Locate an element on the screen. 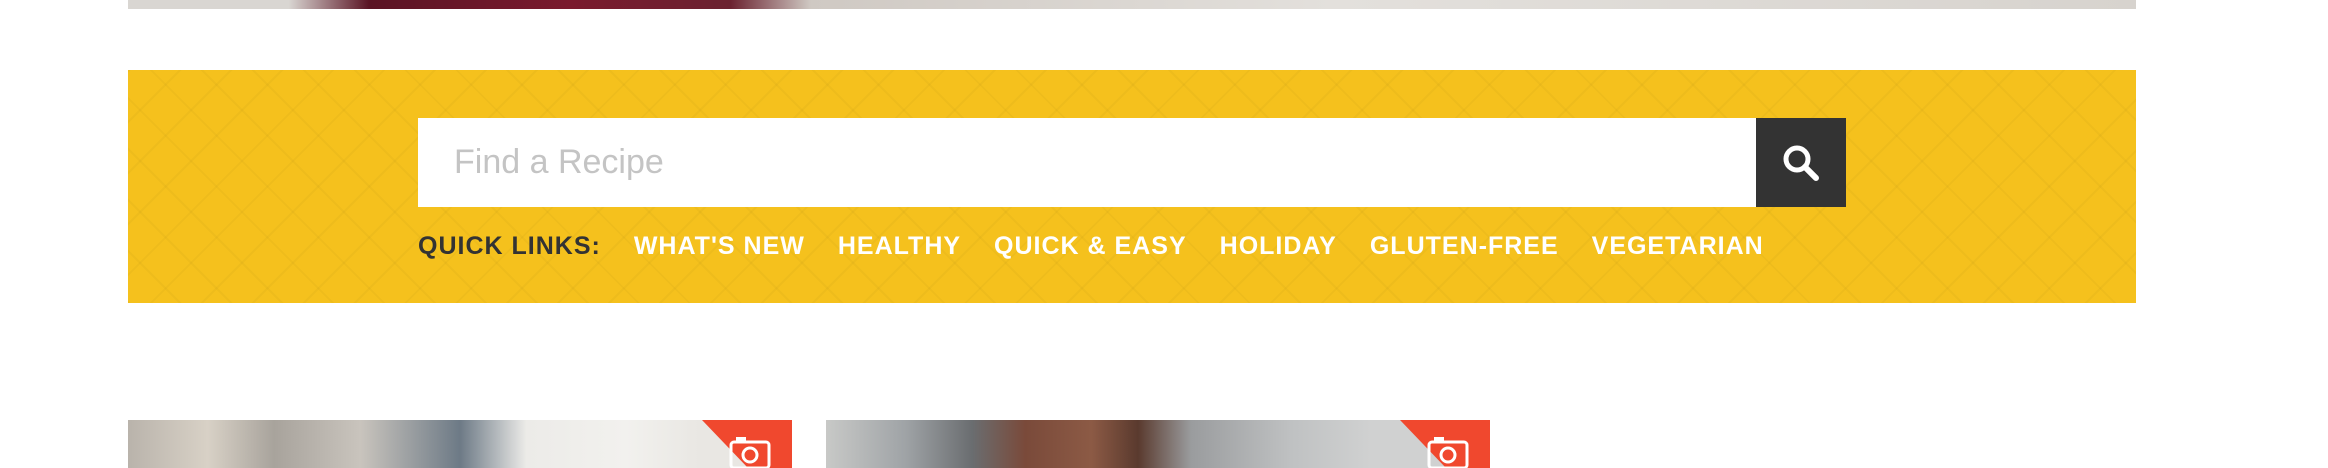 This screenshot has height=468, width=2328. quick-links-label: QUICK LINKS: is located at coordinates (509, 246).